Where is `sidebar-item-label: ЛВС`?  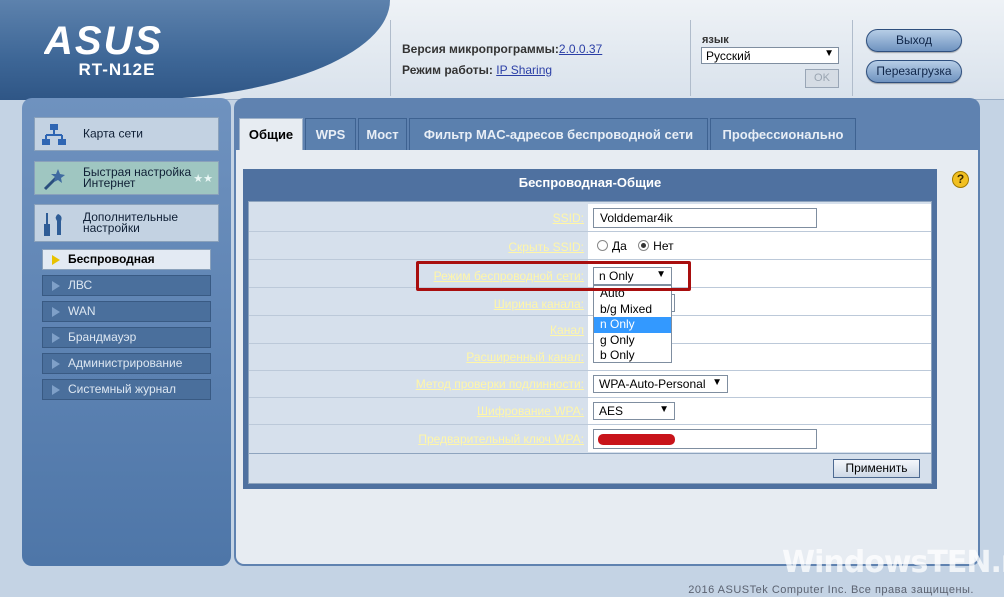
sidebar-item-label: ЛВС is located at coordinates (80, 285).